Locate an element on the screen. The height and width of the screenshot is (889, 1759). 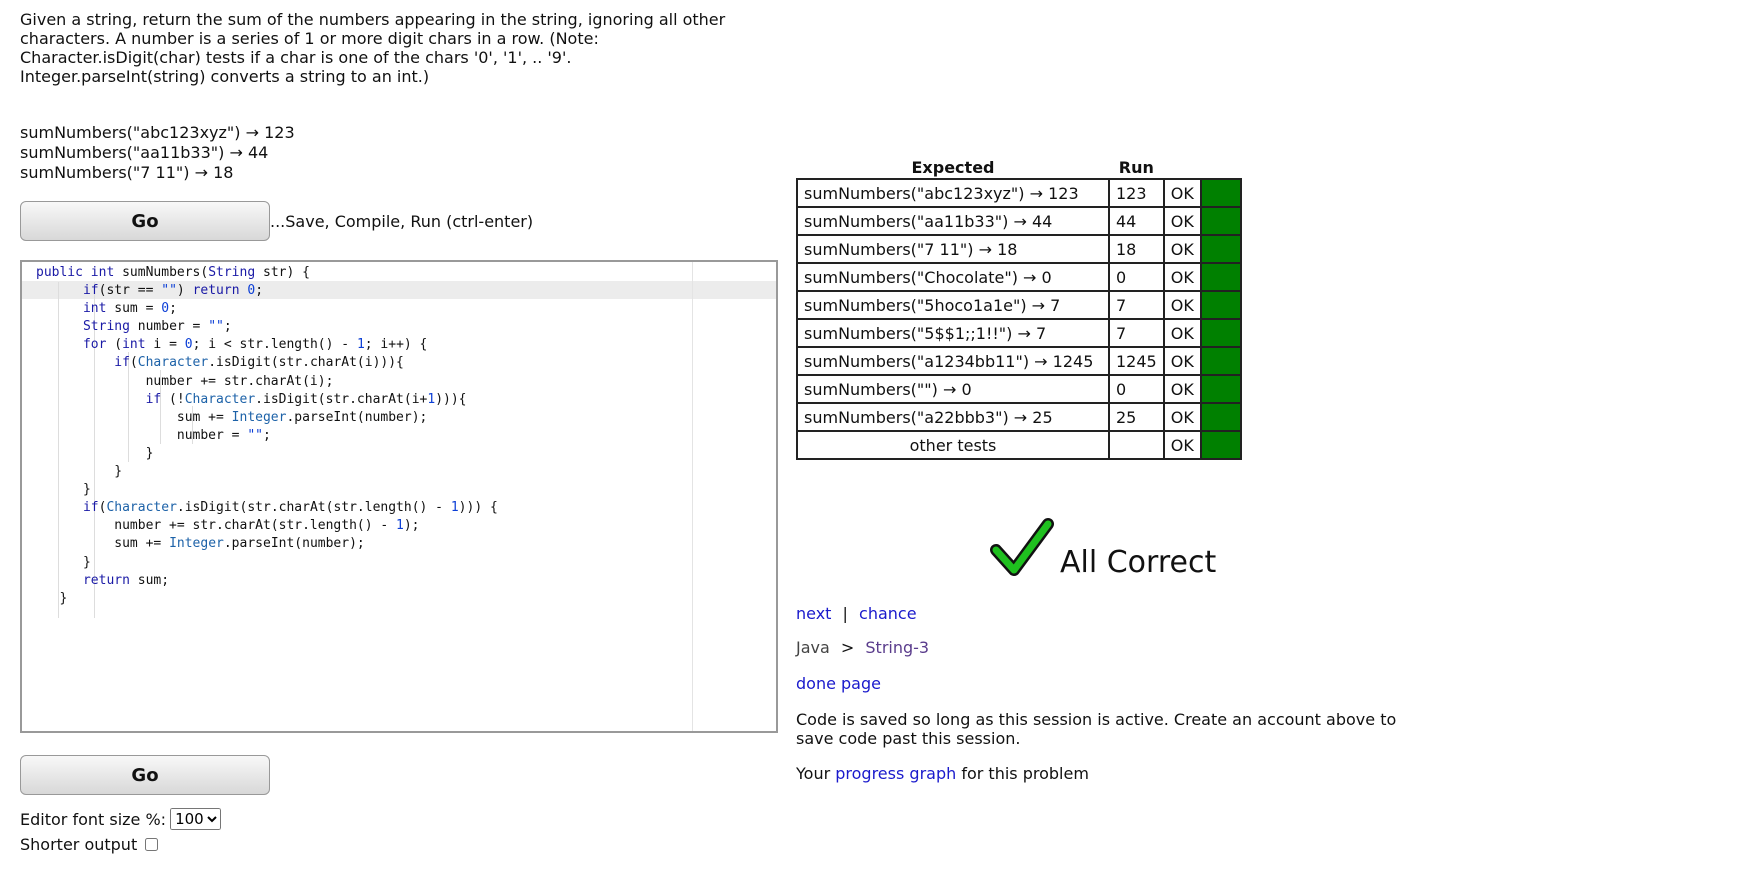
result-row: sumNumbers("5hoco1a1e") → 7 7 OK is located at coordinates (1019, 305).